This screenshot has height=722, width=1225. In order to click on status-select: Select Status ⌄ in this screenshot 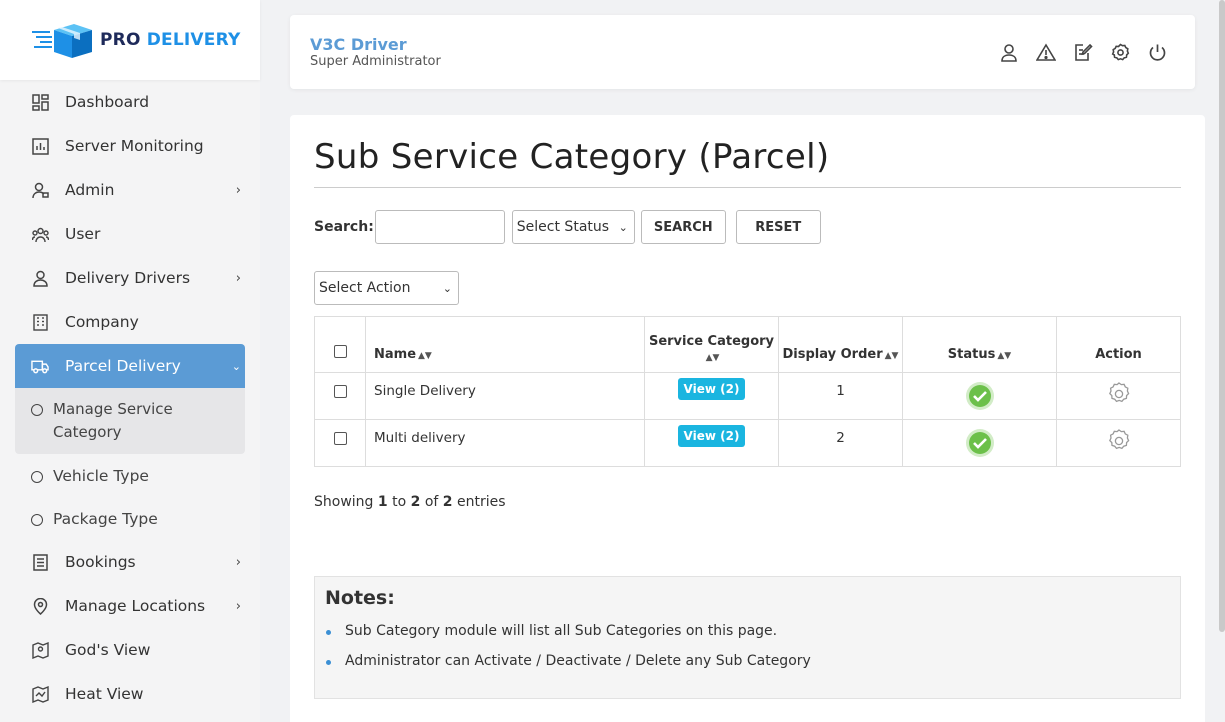, I will do `click(573, 227)`.